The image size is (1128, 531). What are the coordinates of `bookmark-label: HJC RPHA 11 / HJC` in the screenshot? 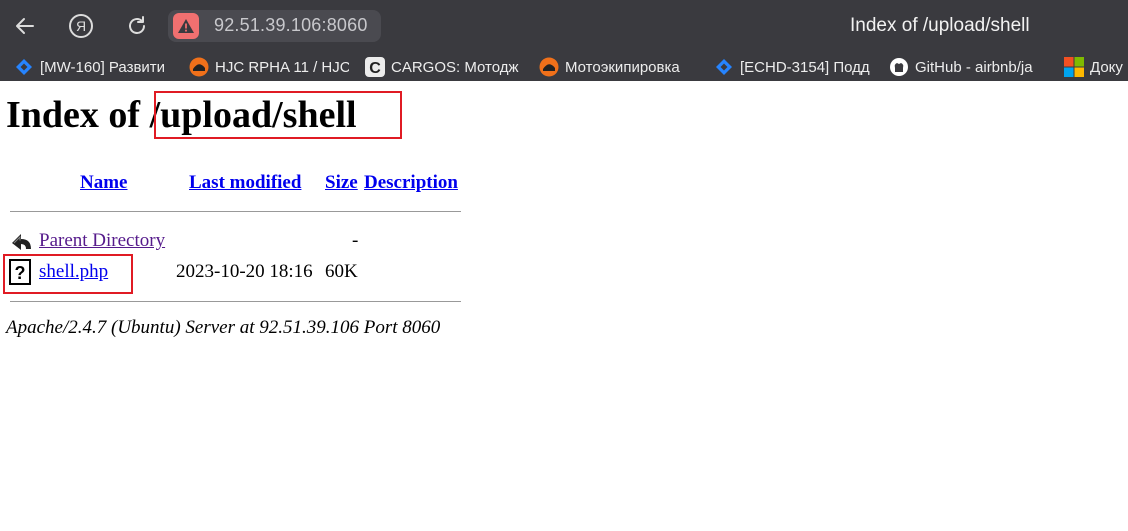 It's located at (282, 67).